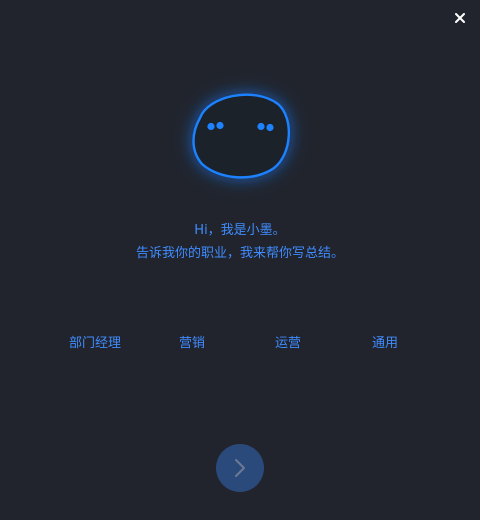 The image size is (480, 520). I want to click on close-button, so click(460, 18).